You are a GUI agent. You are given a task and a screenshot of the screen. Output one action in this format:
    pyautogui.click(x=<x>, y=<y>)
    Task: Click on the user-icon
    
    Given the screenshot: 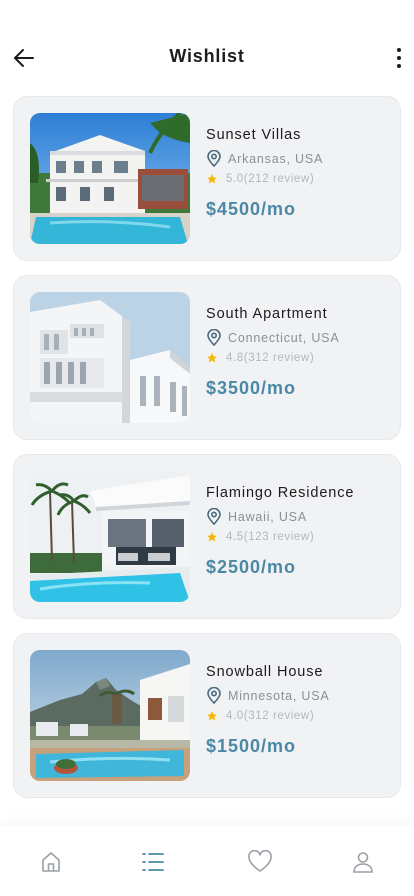 What is the action you would take?
    pyautogui.click(x=363, y=862)
    